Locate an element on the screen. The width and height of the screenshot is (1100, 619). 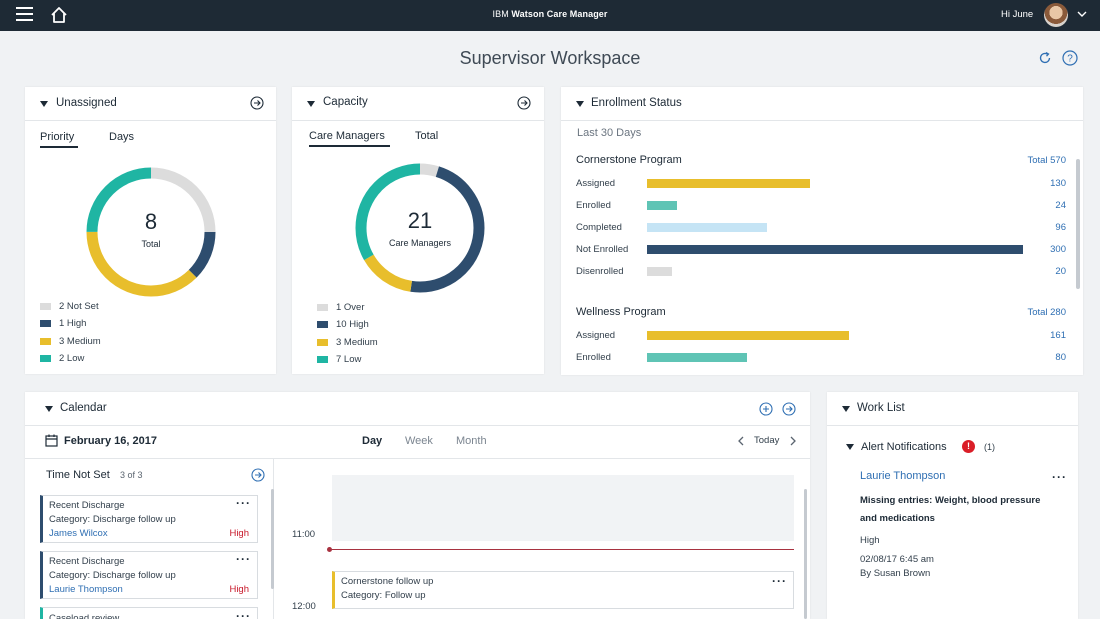
task-type: Recent Discharge is located at coordinates (87, 561).